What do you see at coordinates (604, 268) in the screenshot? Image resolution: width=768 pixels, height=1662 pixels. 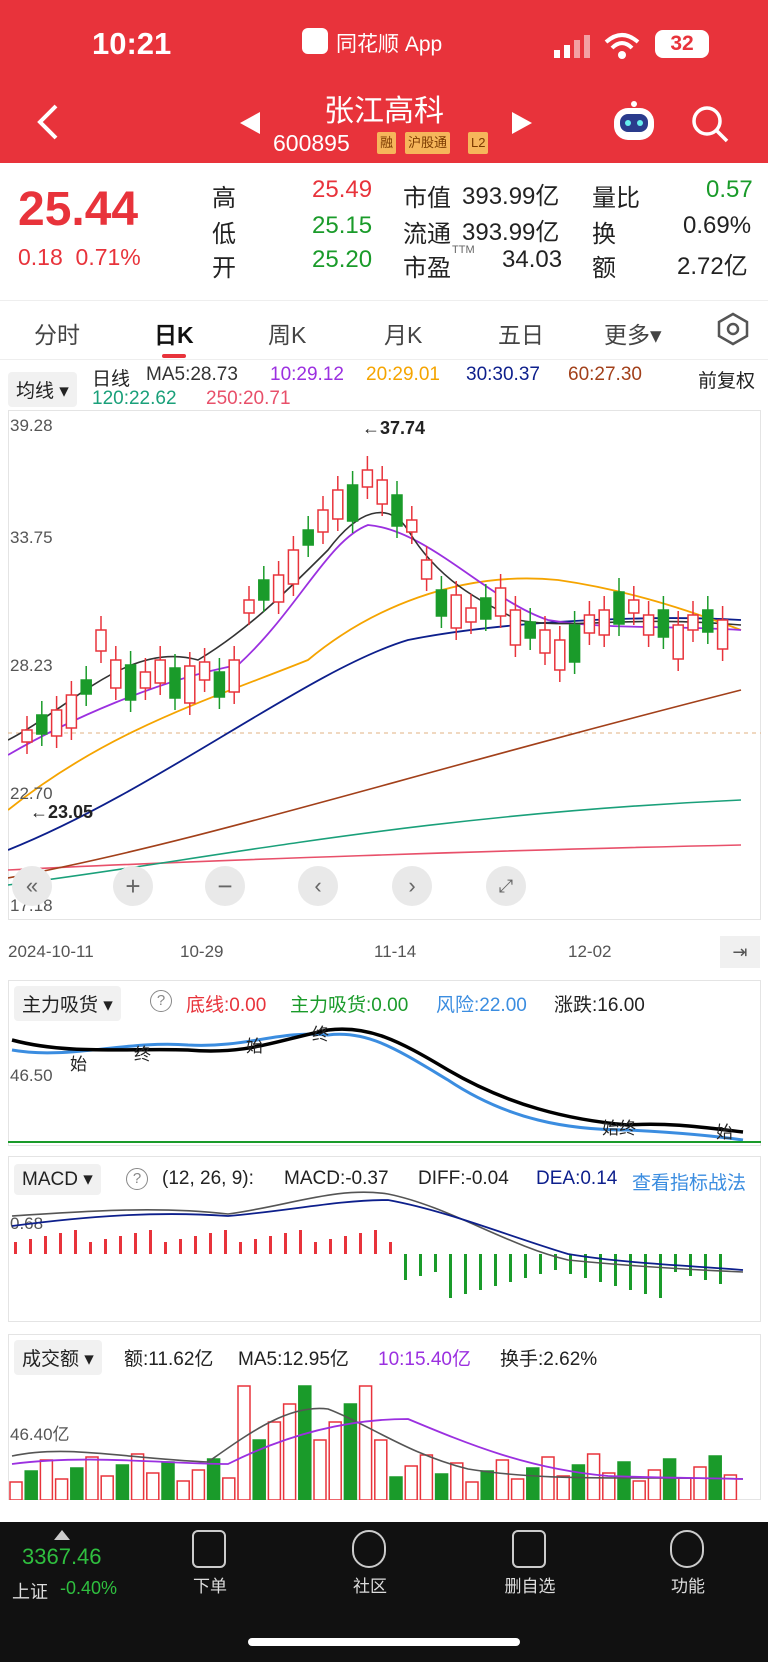 I see `amount-label: 额` at bounding box center [604, 268].